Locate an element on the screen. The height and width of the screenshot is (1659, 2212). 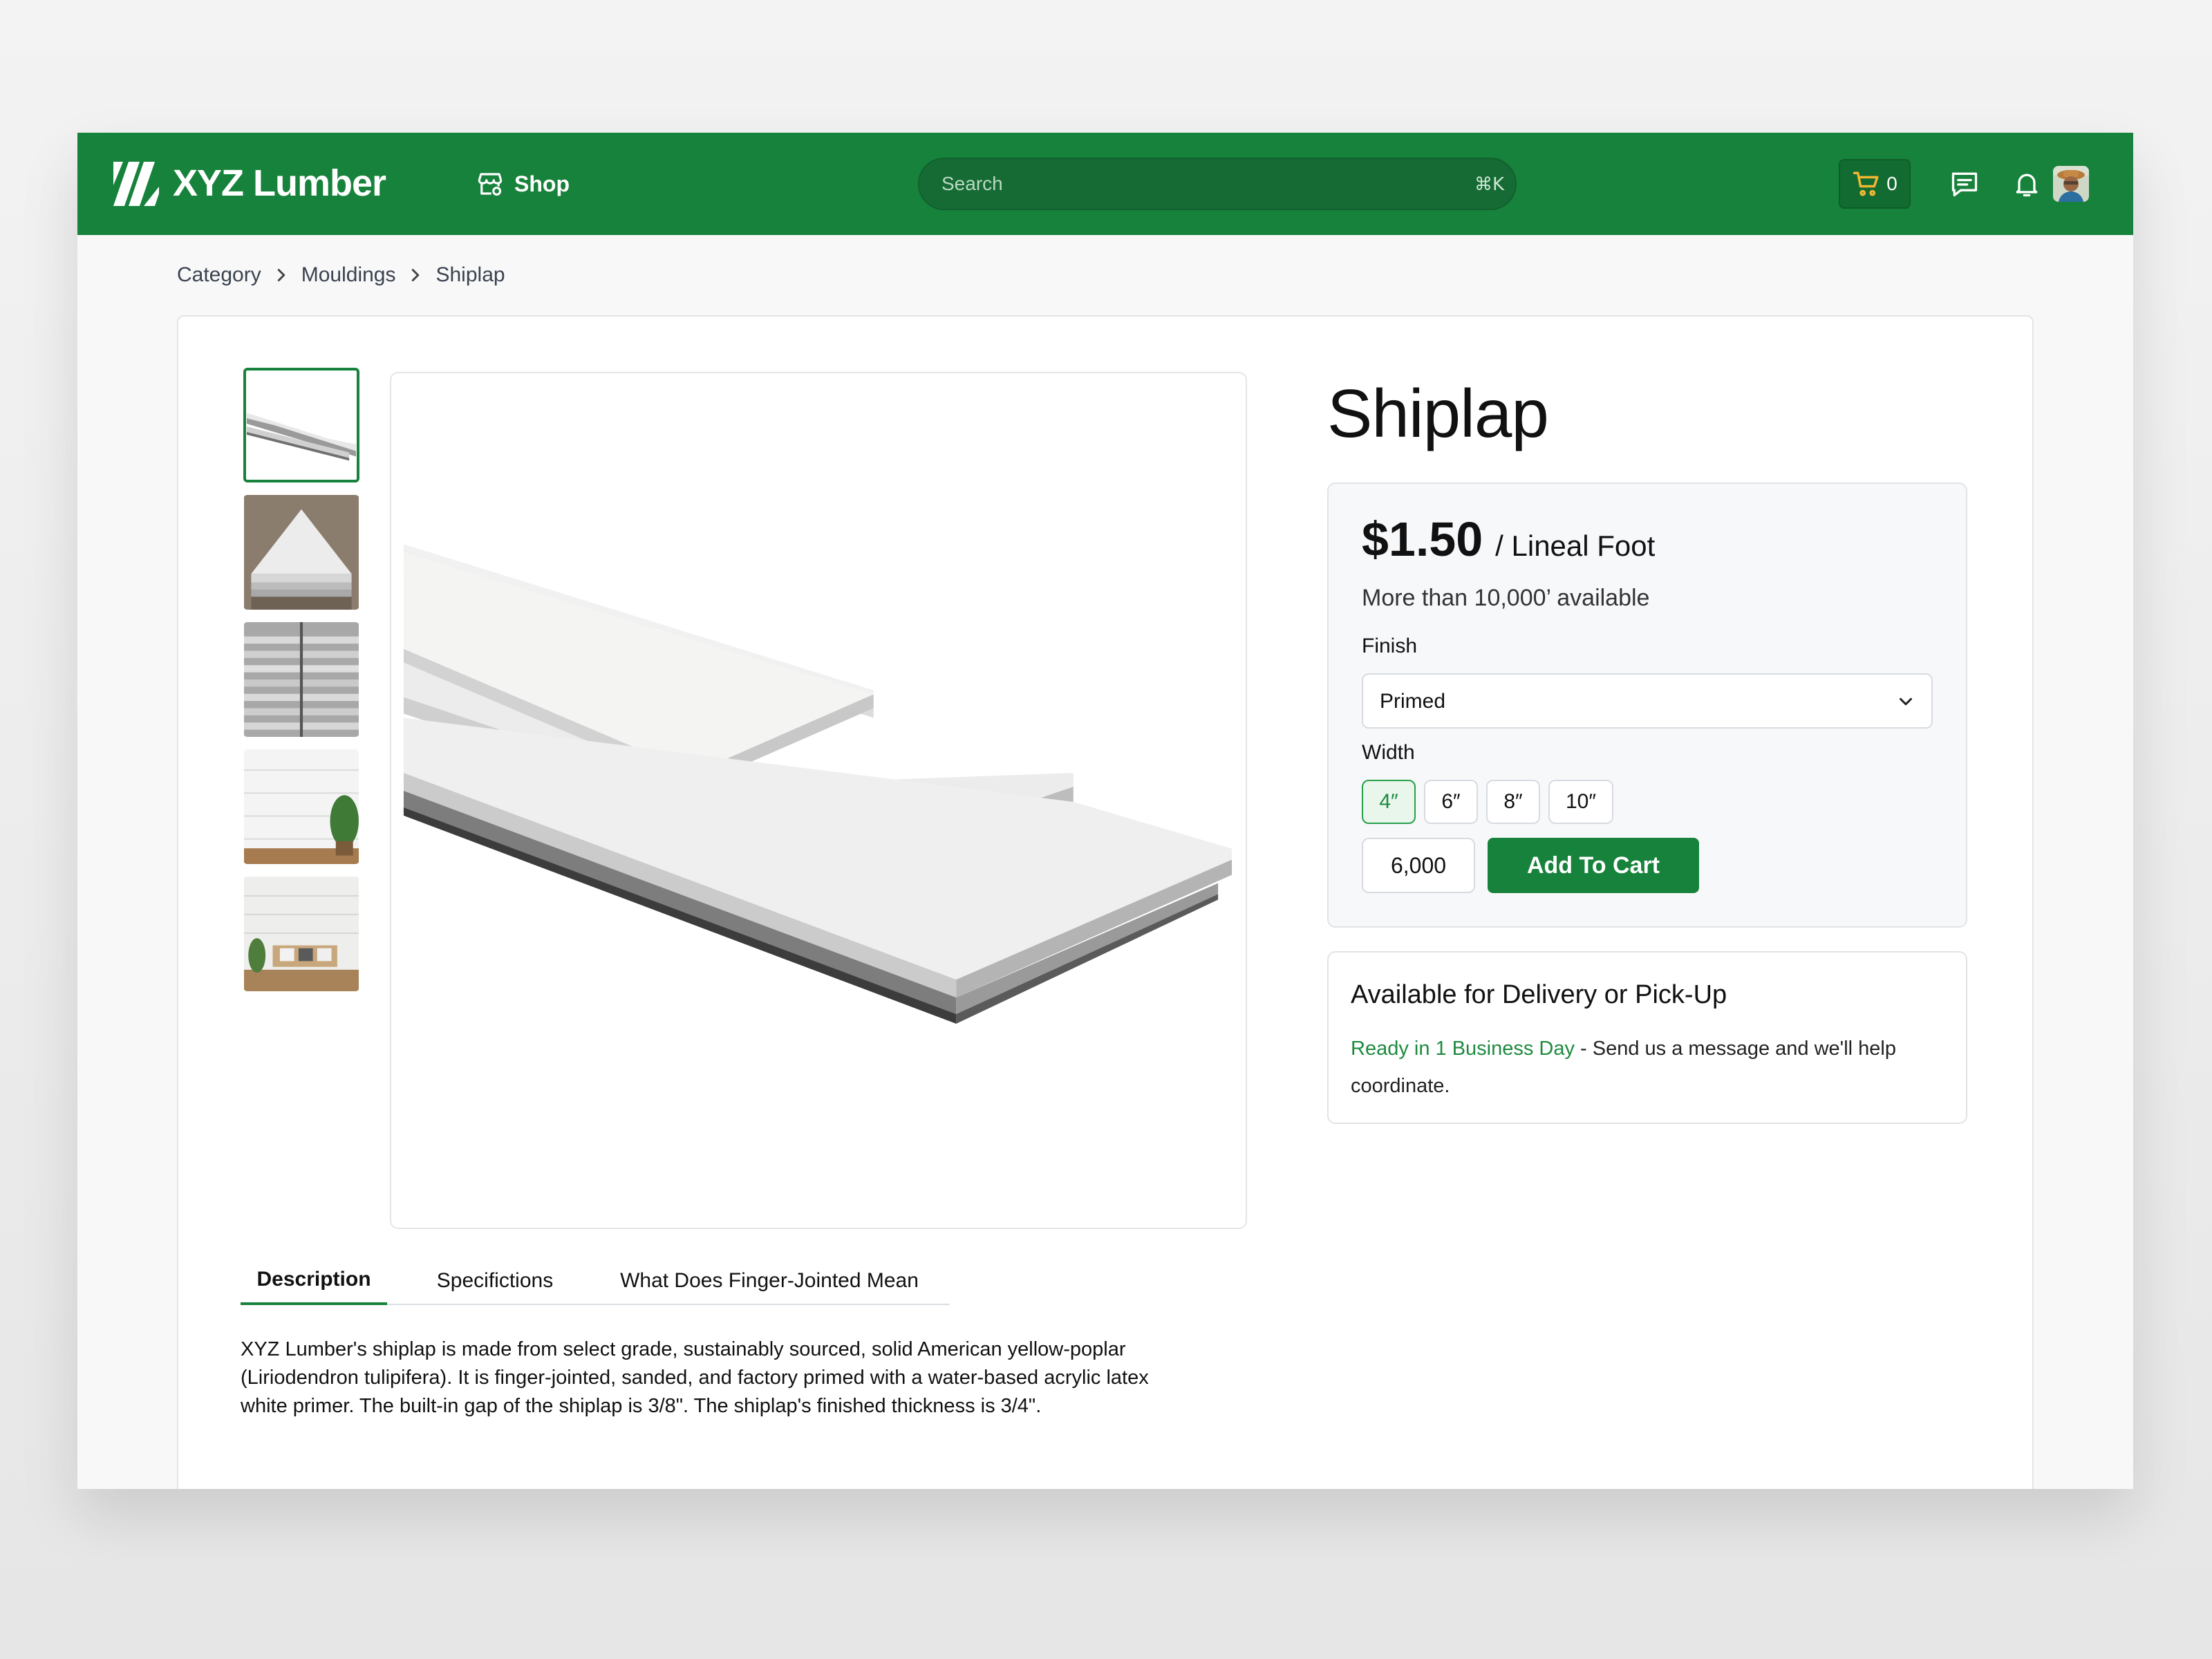
breadcrumb-category: Category is located at coordinates (219, 275).